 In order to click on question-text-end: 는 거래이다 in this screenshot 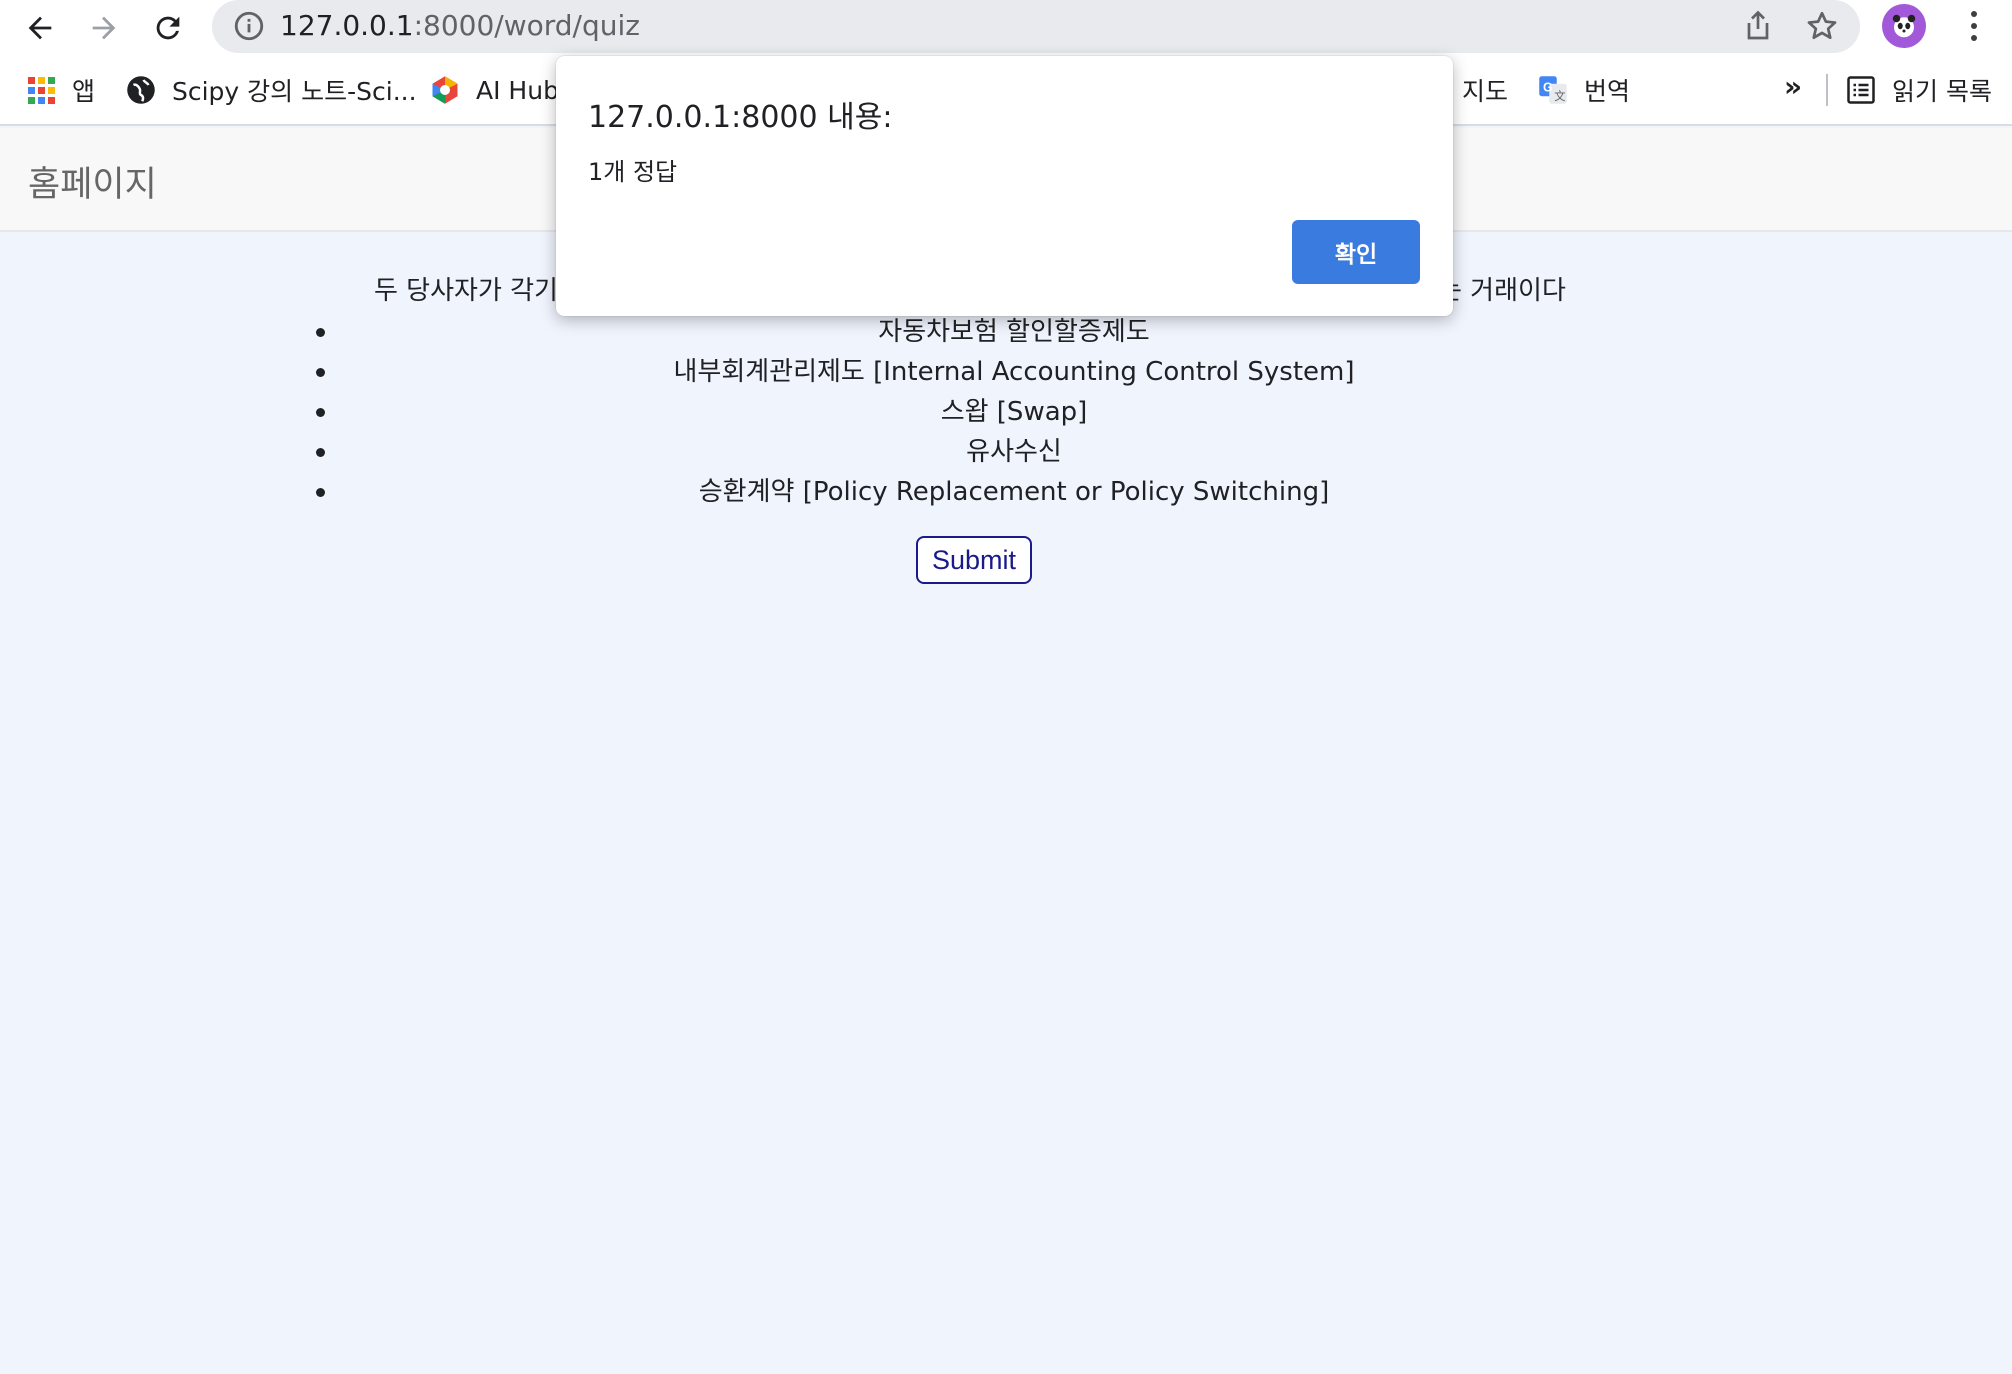, I will do `click(1502, 291)`.